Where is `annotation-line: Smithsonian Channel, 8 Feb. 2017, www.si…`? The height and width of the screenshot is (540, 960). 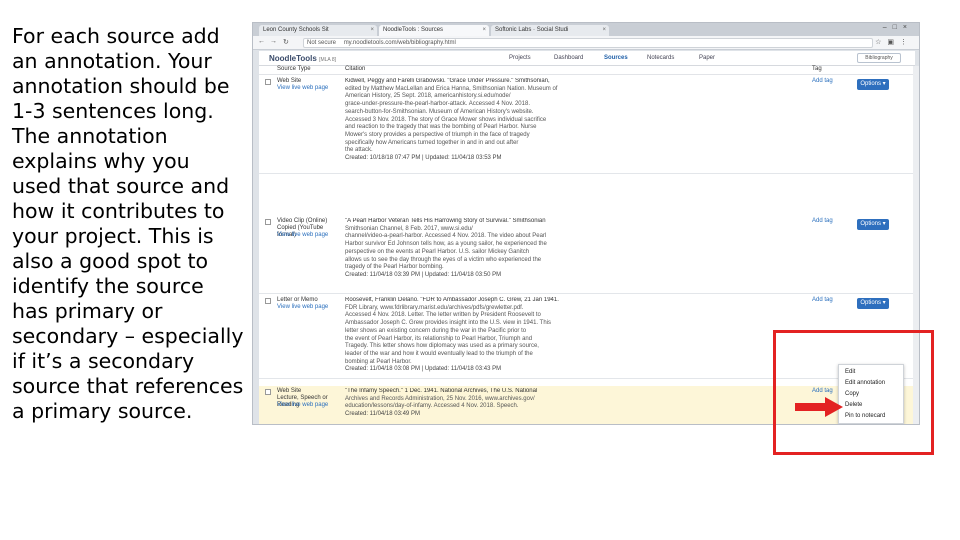 annotation-line: Smithsonian Channel, 8 Feb. 2017, www.si… is located at coordinates (409, 228).